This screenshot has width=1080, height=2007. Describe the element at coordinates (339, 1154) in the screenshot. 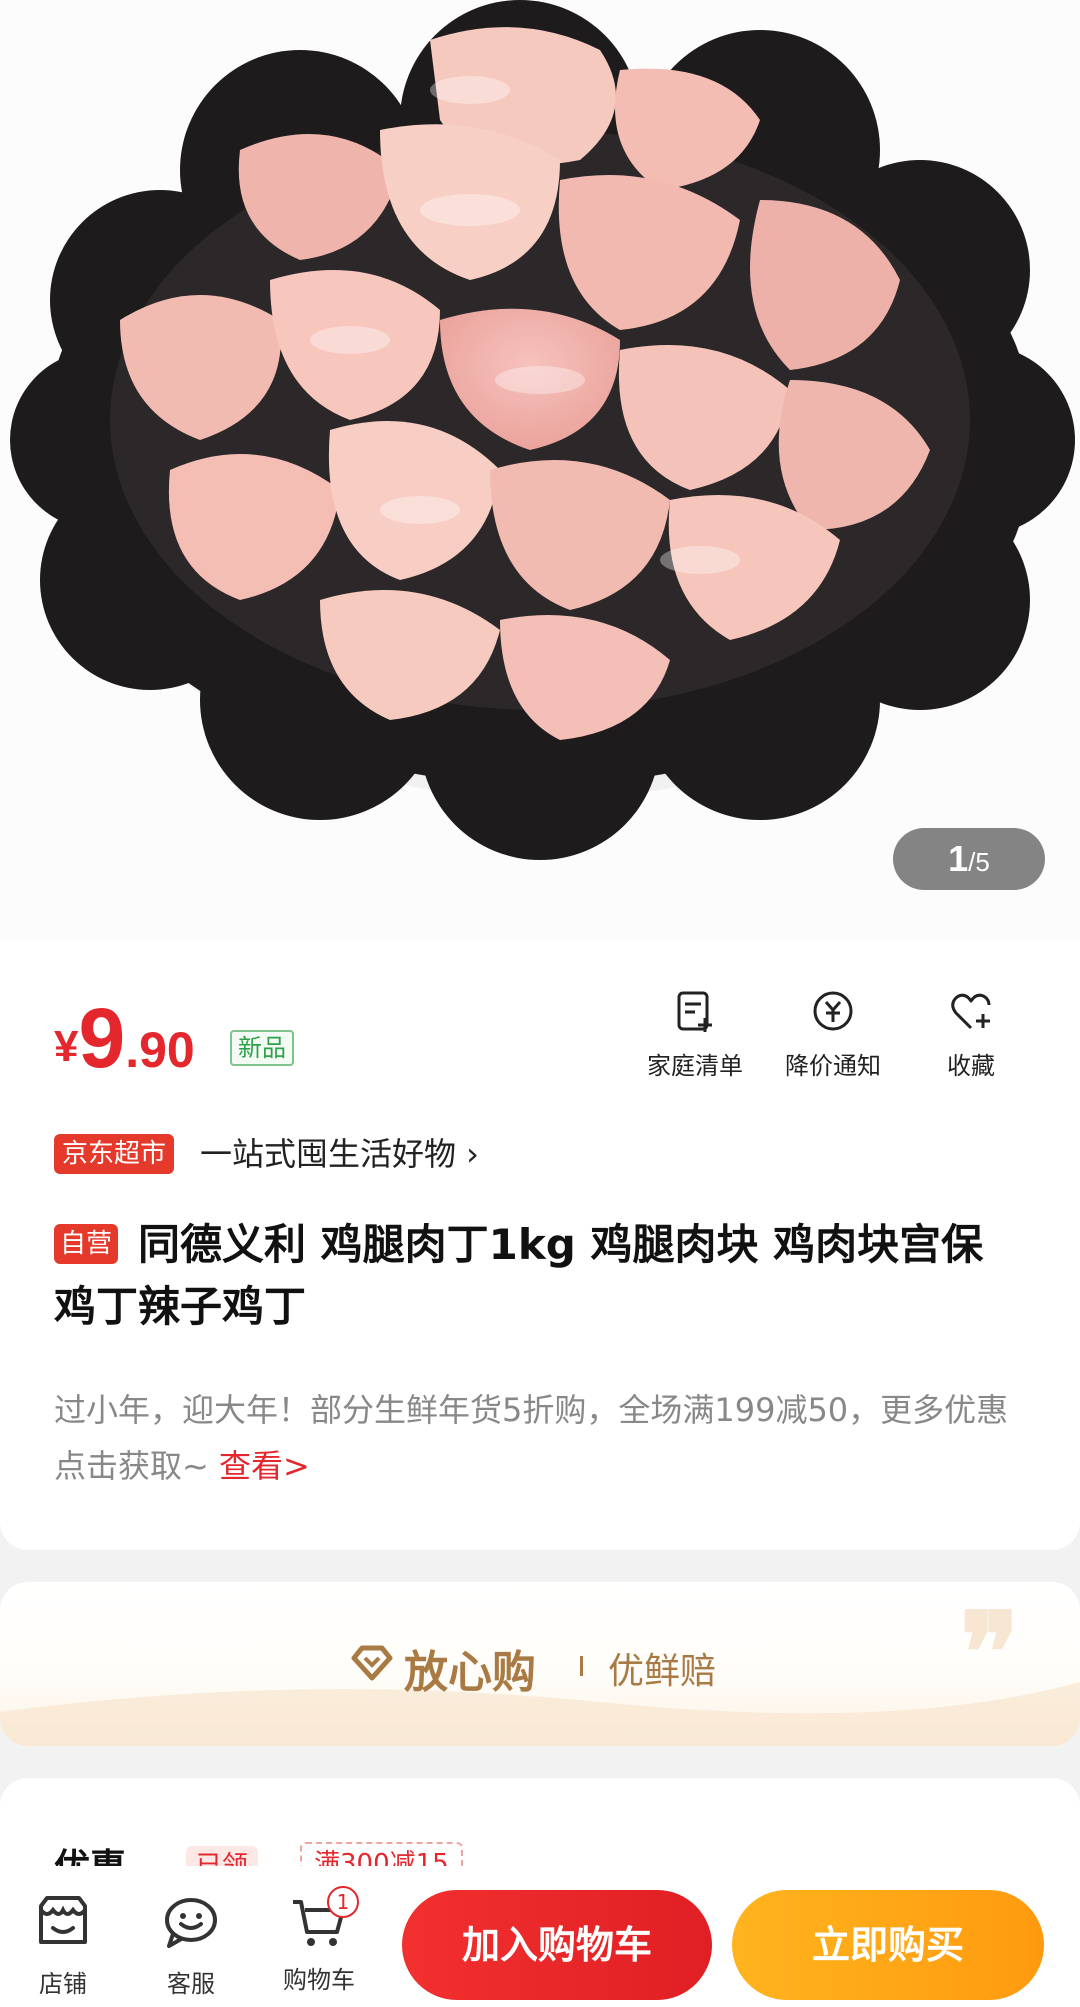

I see `jd-supermarket-slogan-link: 一站式囤生活好物 ›` at that location.